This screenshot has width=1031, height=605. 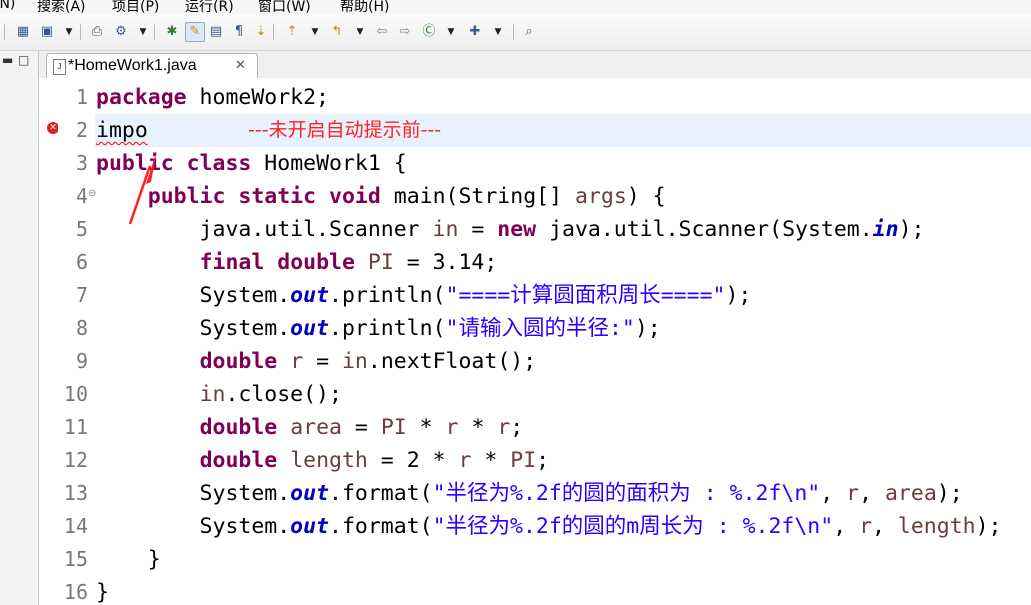 I want to click on code-line: double r = in.nextFloat();, so click(x=316, y=361).